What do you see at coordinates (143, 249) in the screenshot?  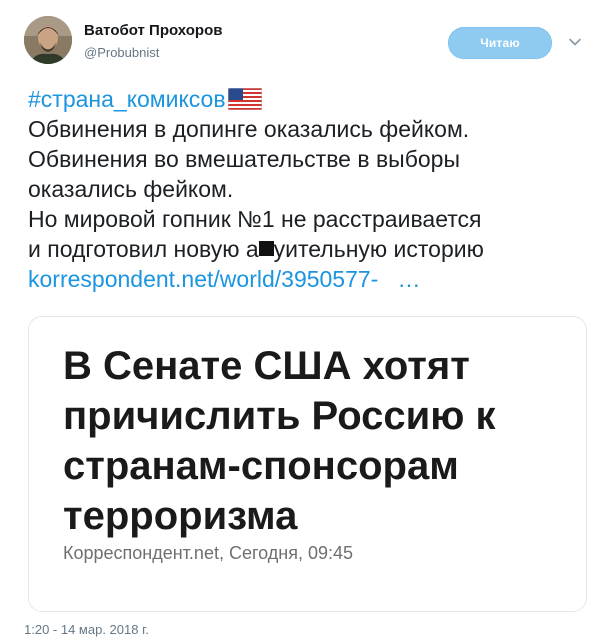 I see `tweet-line-part: и подготовил новую а` at bounding box center [143, 249].